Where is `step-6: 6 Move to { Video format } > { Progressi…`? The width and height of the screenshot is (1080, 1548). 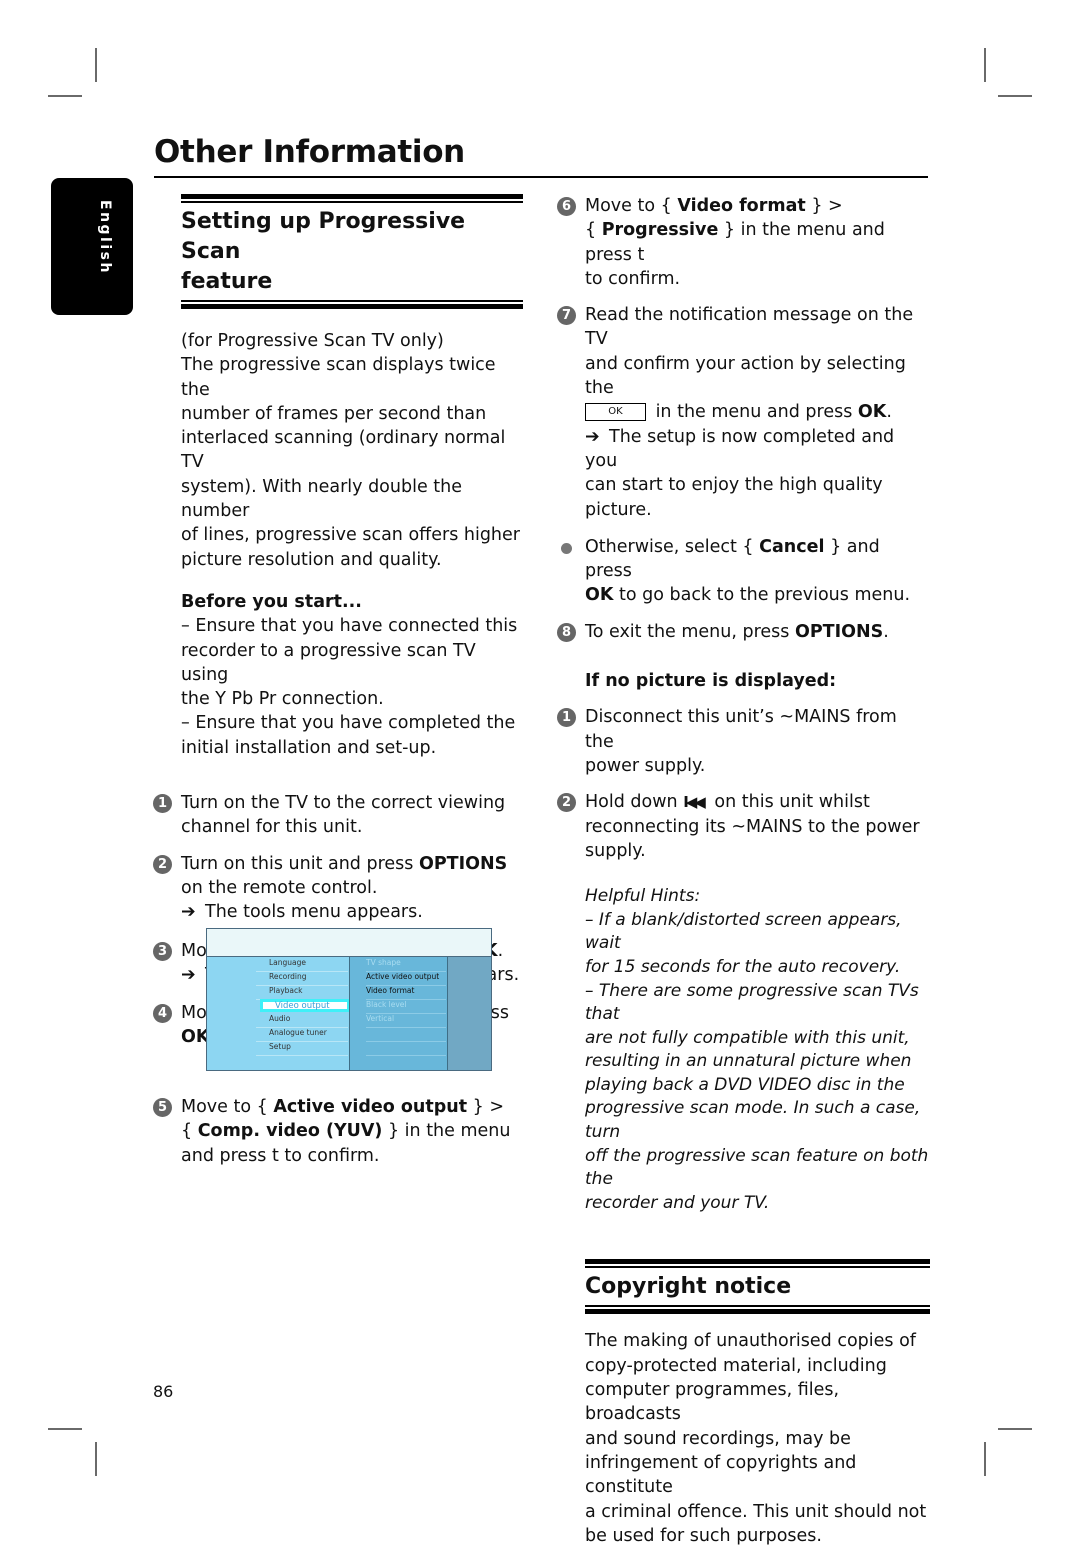
step-6: 6 Move to { Video format } > { Progressi… is located at coordinates (743, 242).